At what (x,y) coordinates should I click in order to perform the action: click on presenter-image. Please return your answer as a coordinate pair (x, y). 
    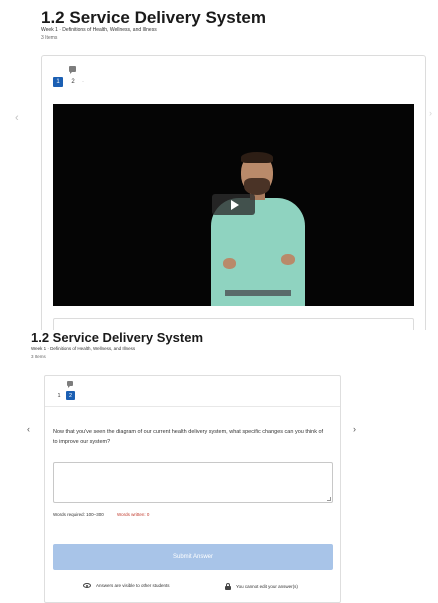
    Looking at the image, I should click on (258, 229).